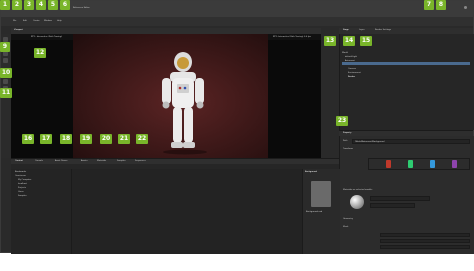  What do you see at coordinates (6, 93) in the screenshot?
I see `callout-11: 11` at bounding box center [6, 93].